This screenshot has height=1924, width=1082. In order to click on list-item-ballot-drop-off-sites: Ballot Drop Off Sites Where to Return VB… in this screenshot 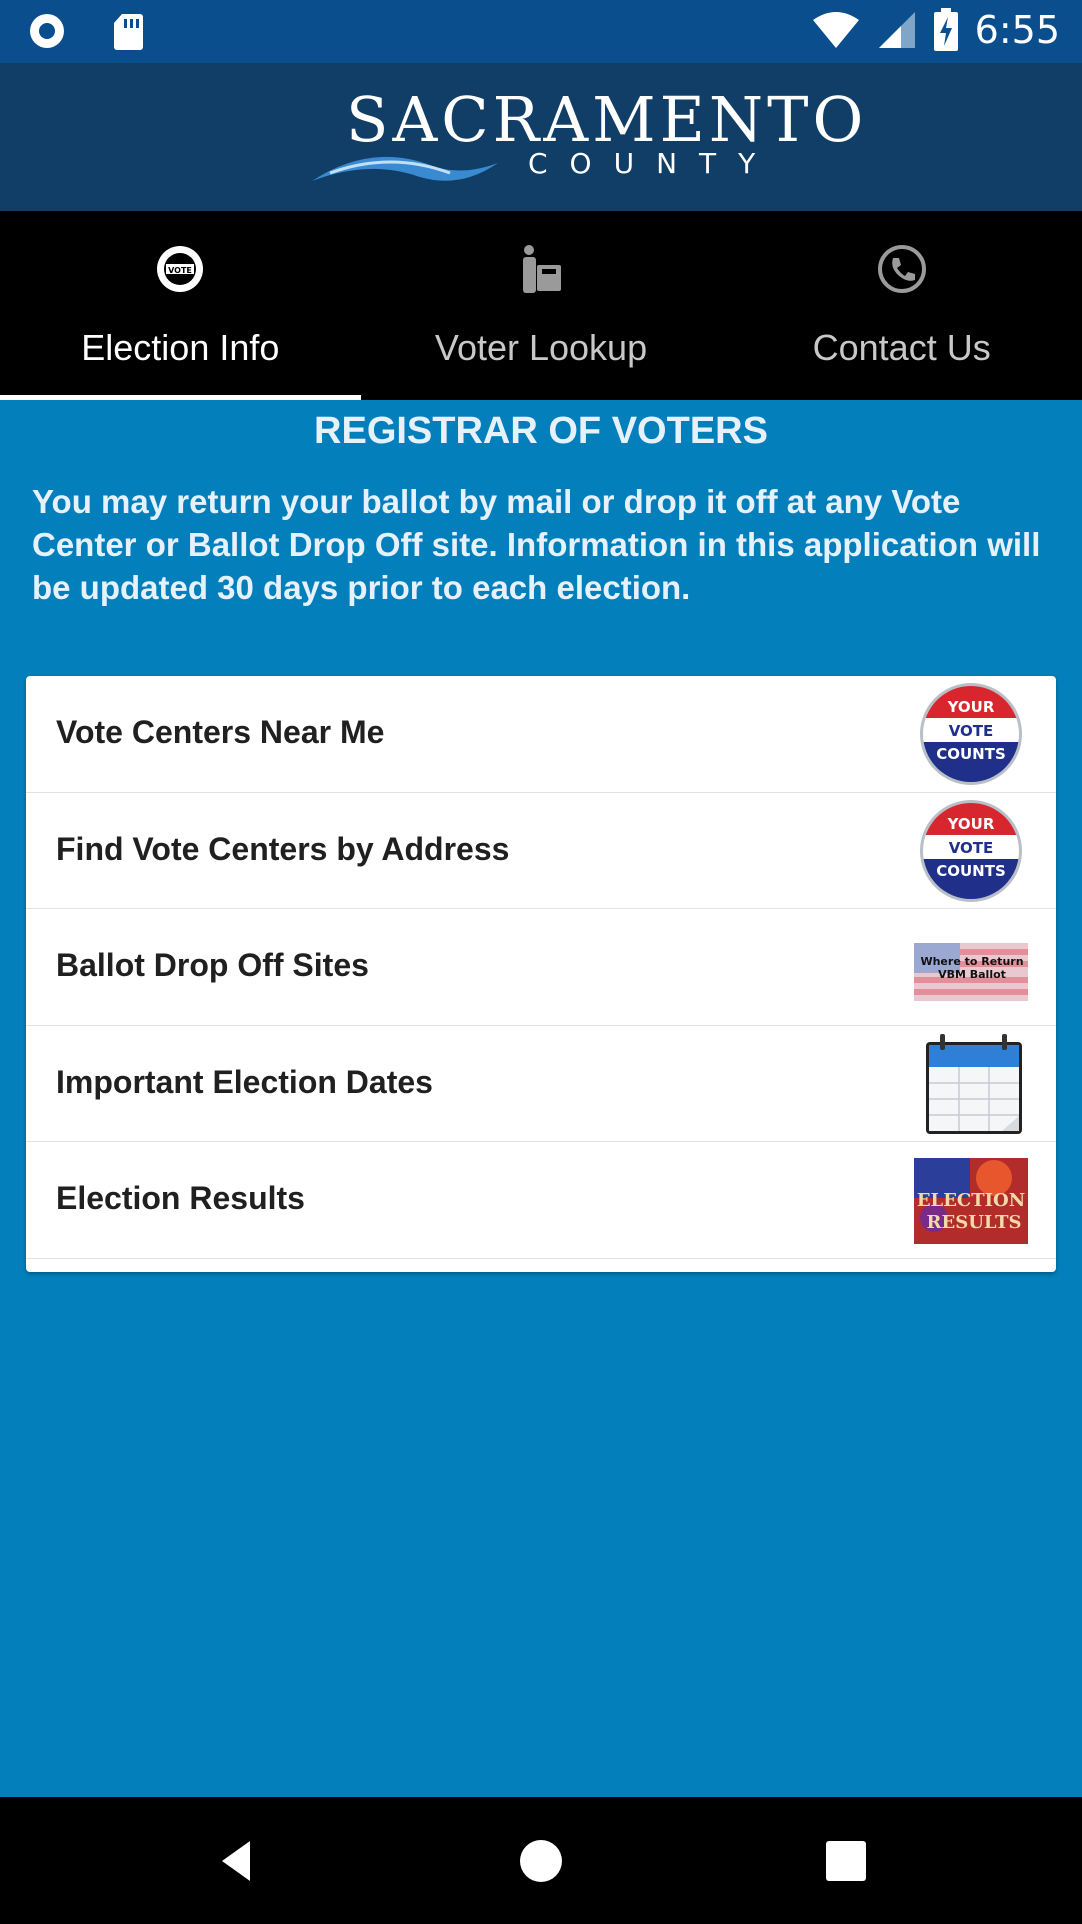, I will do `click(541, 967)`.